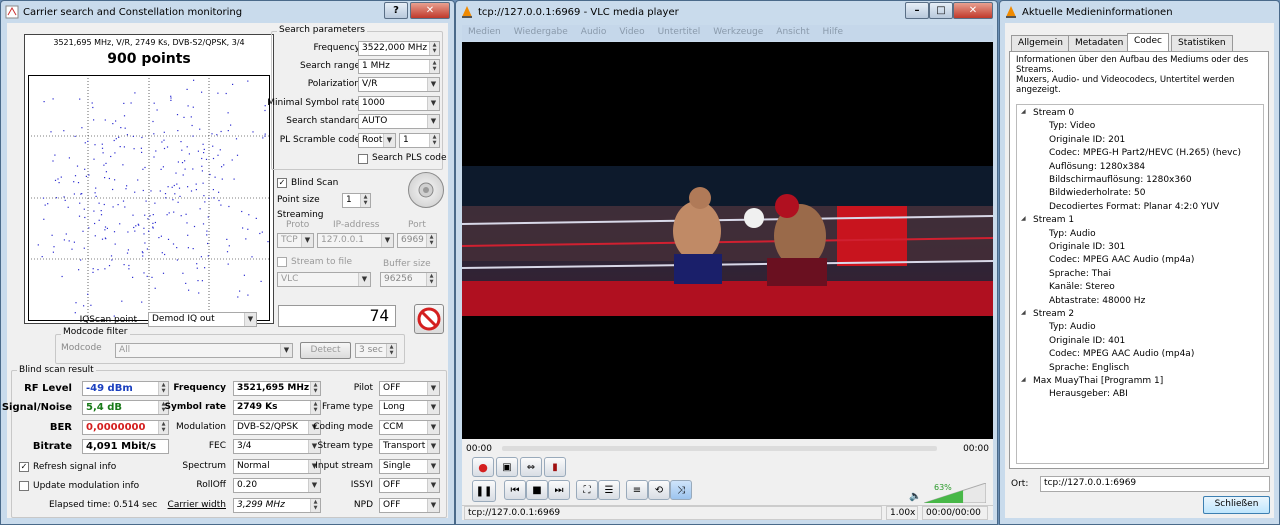 This screenshot has height=525, width=1280. Describe the element at coordinates (409, 446) in the screenshot. I see `stream-type-select: Transport ▼` at that location.